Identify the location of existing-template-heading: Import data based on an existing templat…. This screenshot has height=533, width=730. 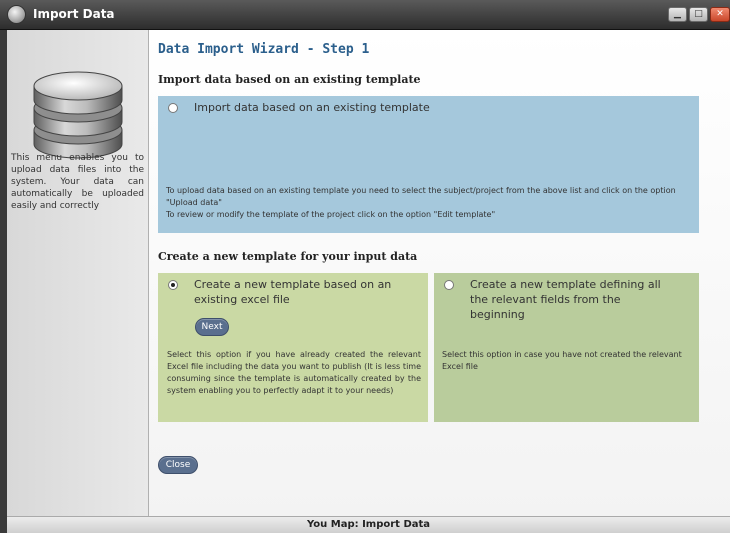
(289, 79).